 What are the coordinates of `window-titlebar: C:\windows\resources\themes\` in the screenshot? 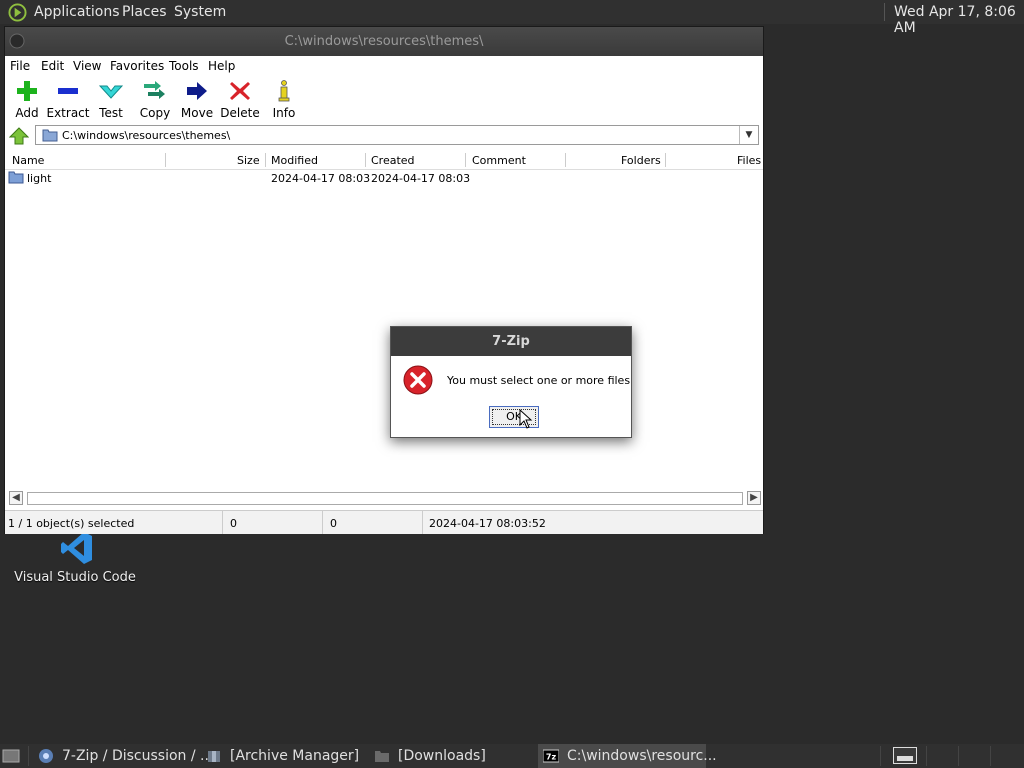 It's located at (384, 41).